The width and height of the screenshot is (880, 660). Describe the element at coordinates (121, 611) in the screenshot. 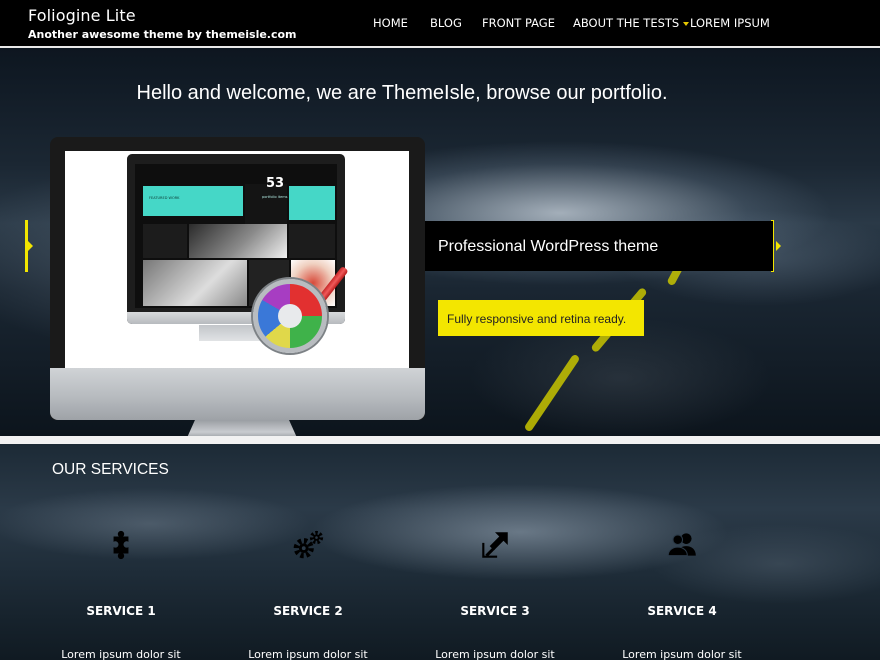

I see `service-name: SERVICE 1` at that location.